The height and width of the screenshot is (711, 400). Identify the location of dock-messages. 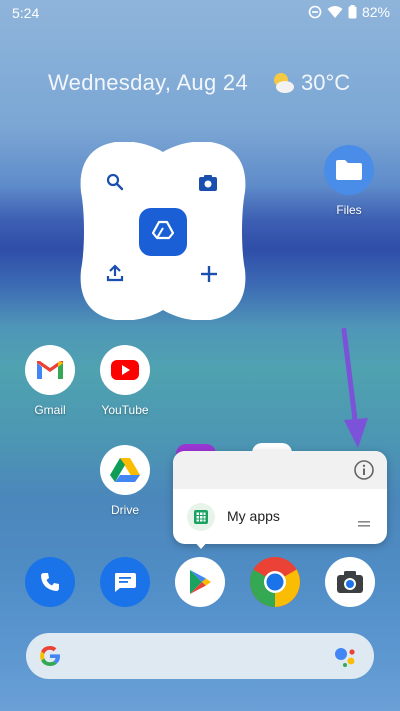
(125, 582).